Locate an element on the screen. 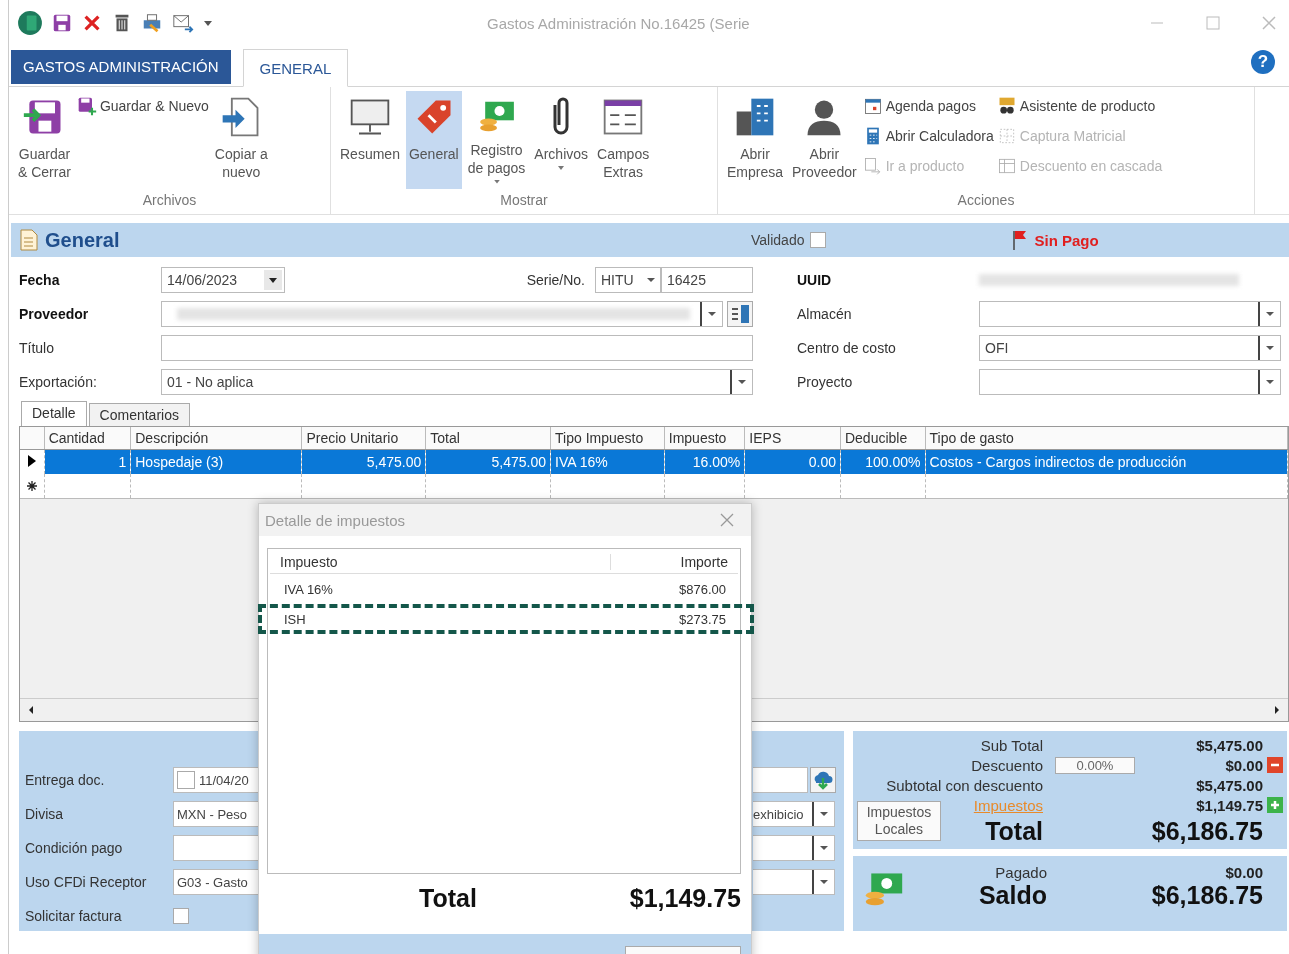 The height and width of the screenshot is (954, 1289). balance-label: Saldo is located at coordinates (1012, 895).